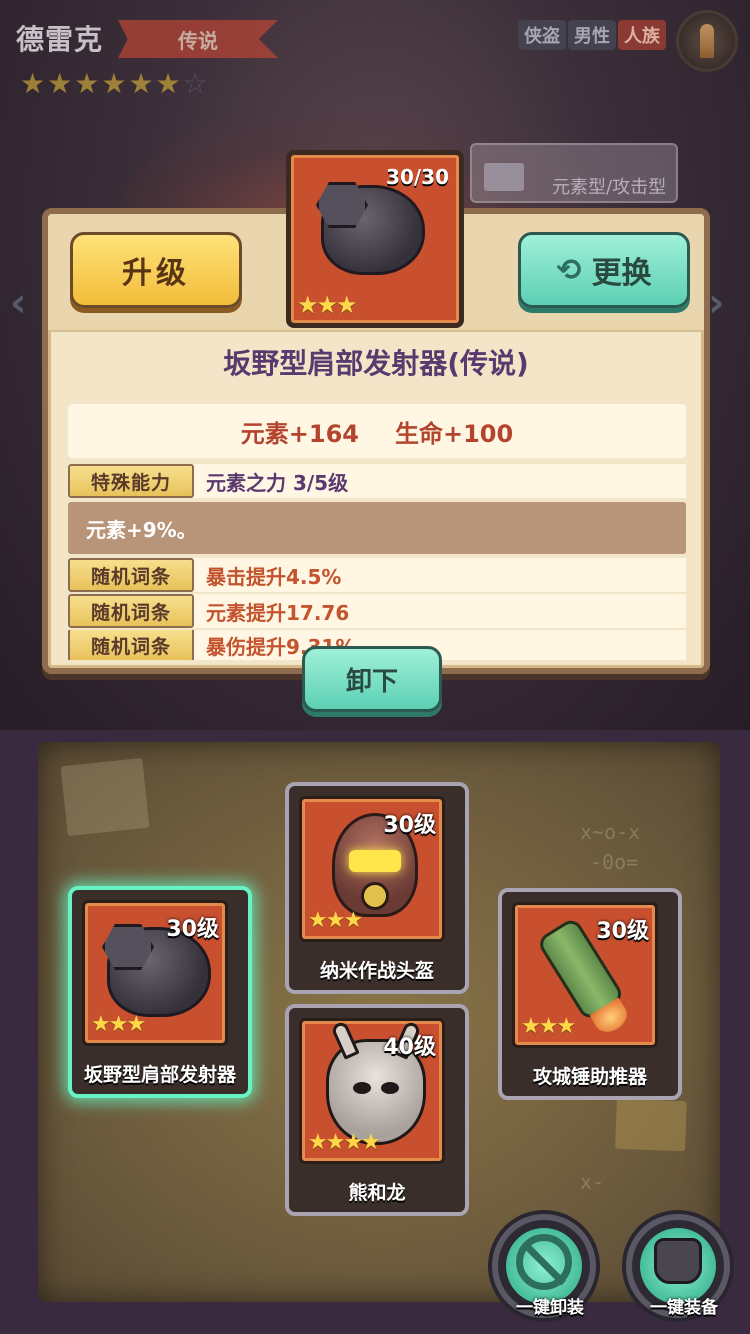 Image resolution: width=750 pixels, height=1334 pixels. I want to click on slot-stars: ★★★★, so click(344, 1142).